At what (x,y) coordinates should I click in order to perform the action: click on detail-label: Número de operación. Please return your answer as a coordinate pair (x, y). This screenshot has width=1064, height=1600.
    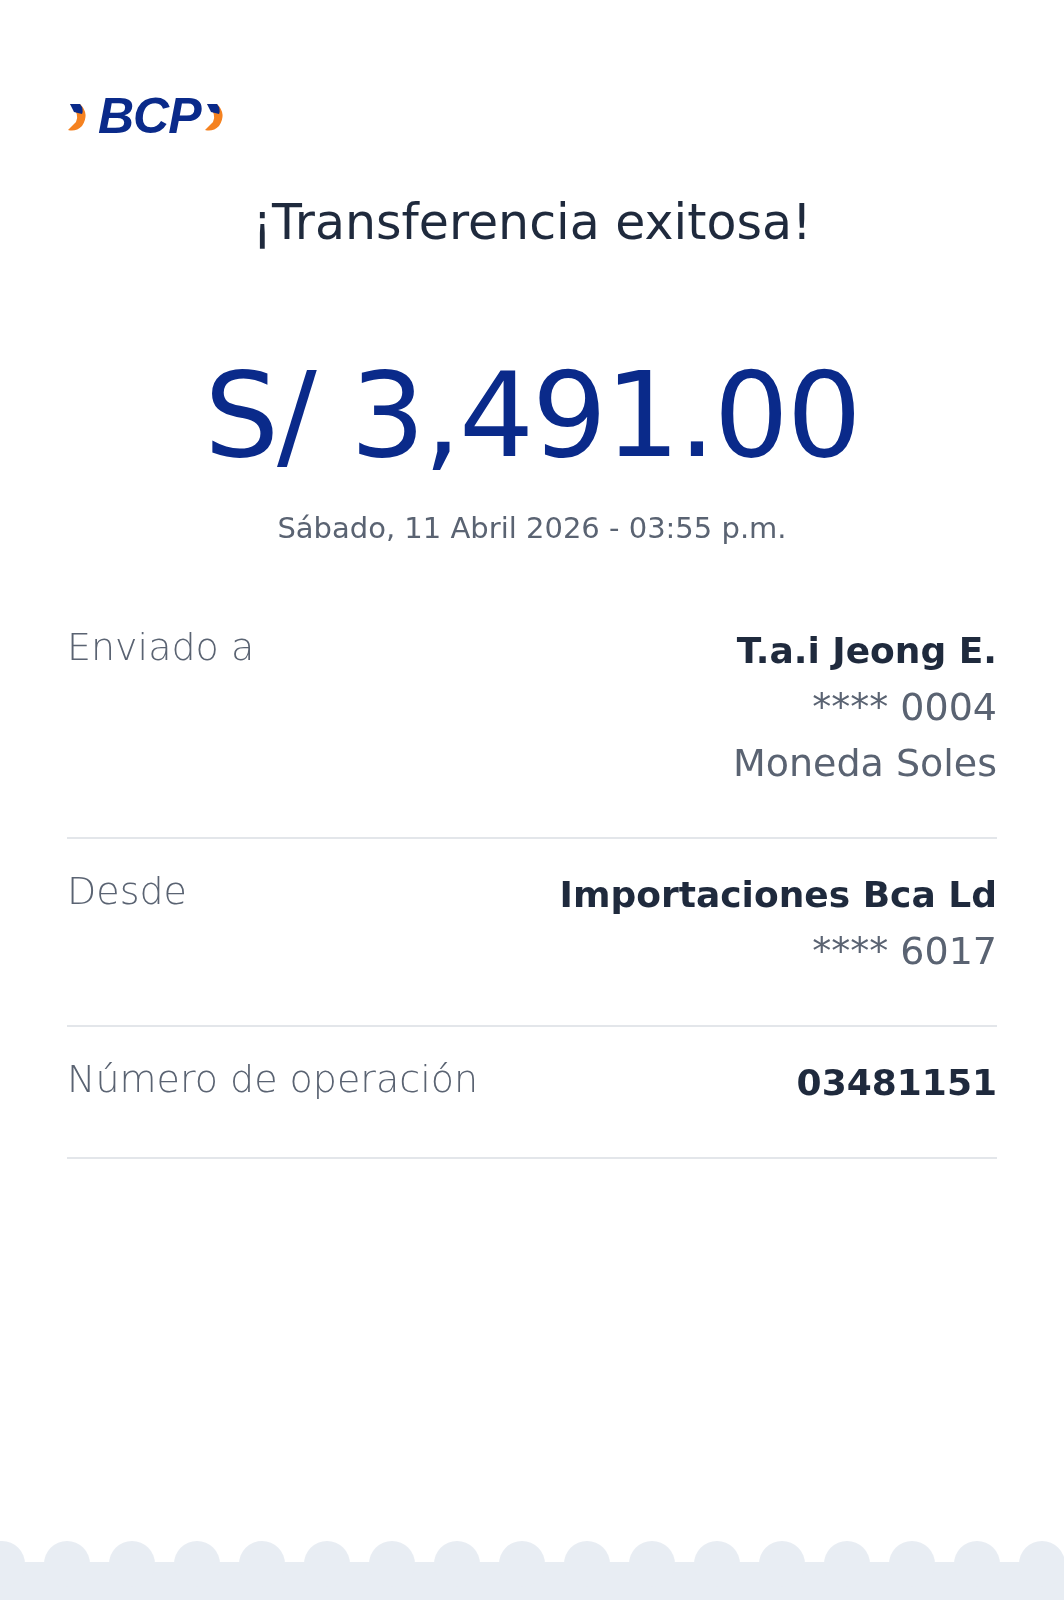
    Looking at the image, I should click on (273, 1078).